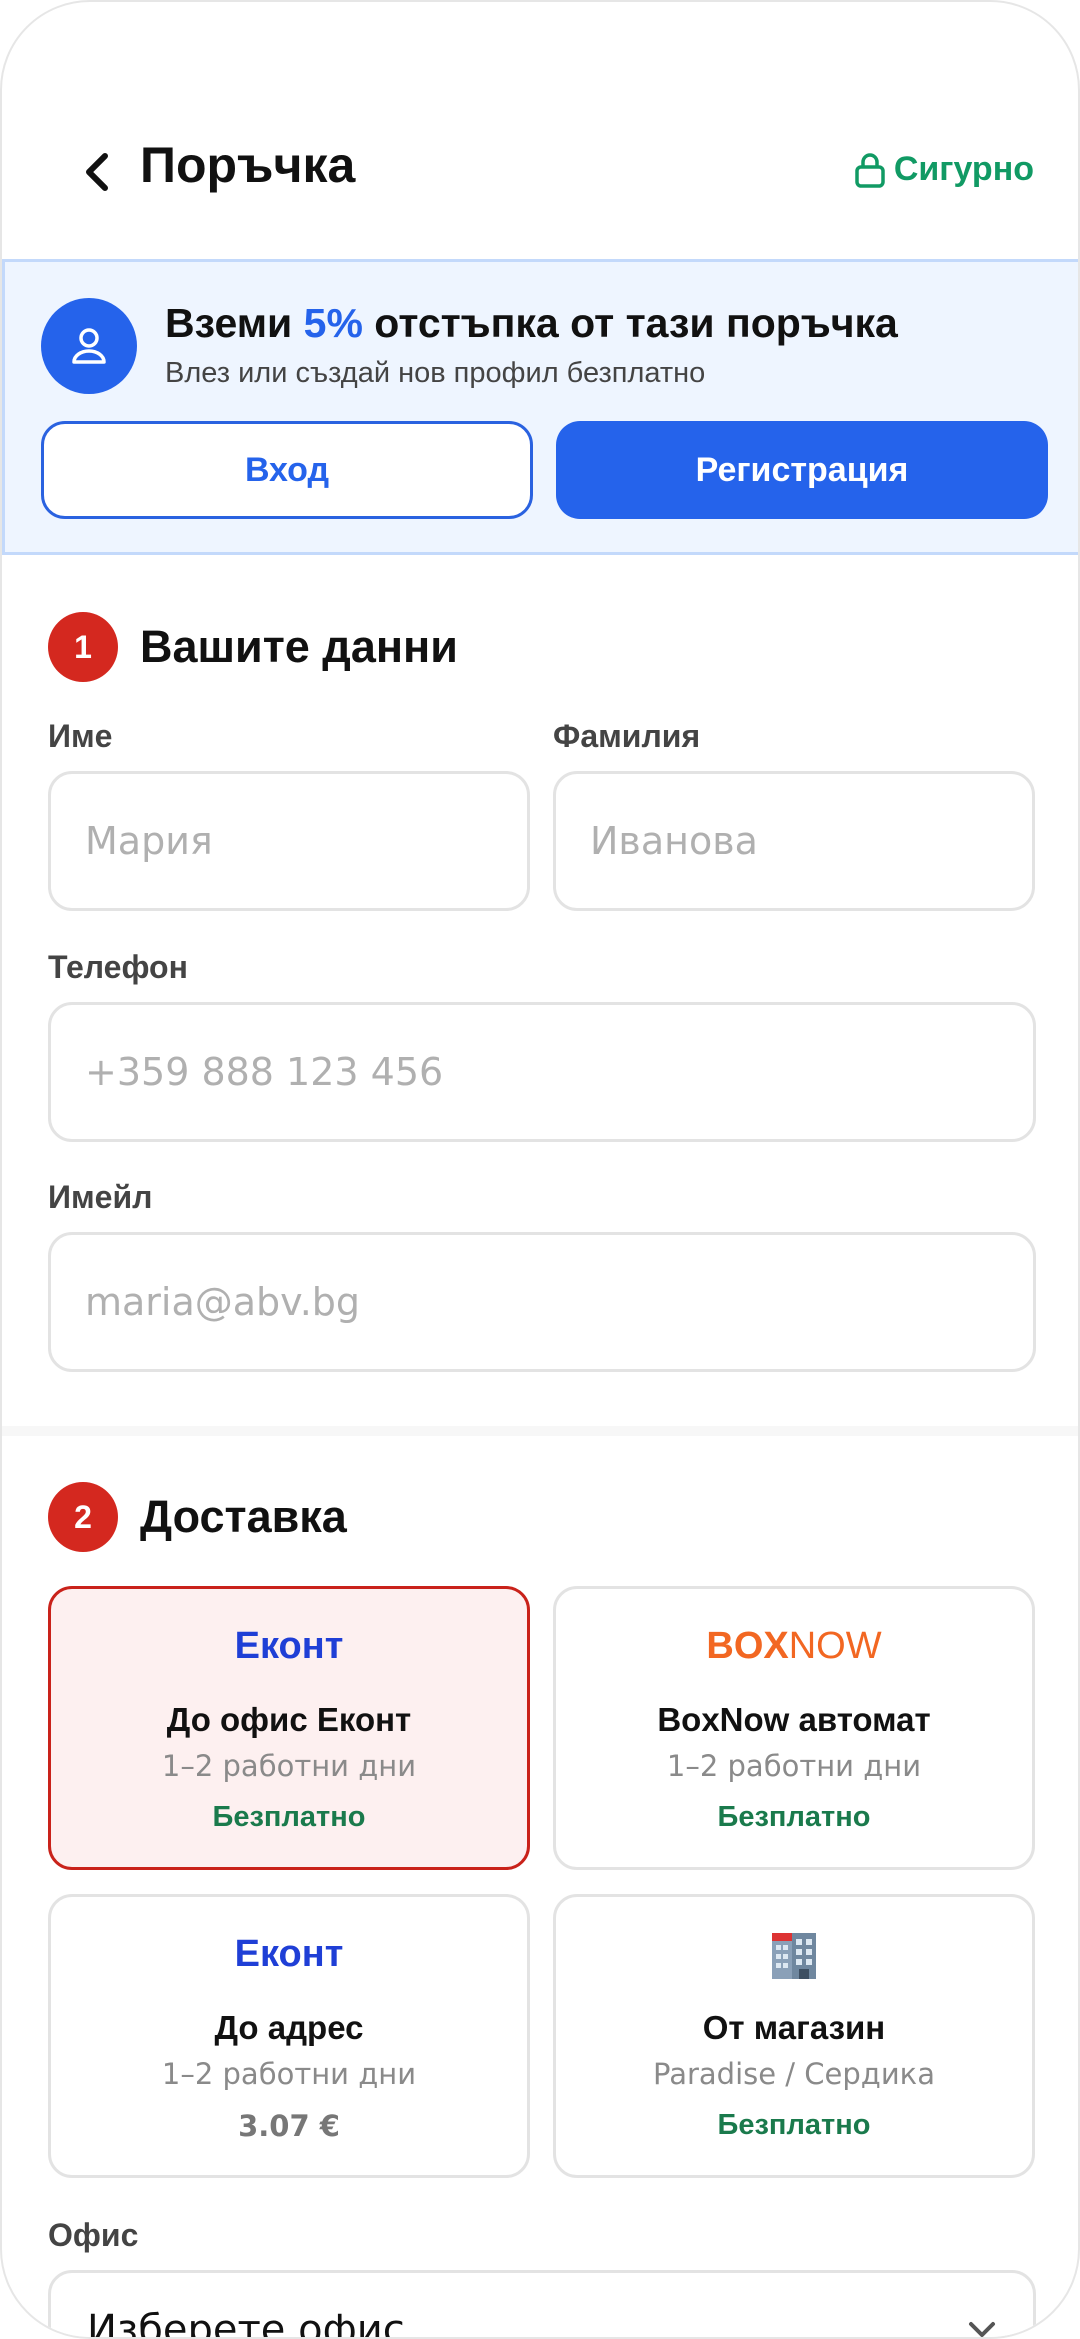  What do you see at coordinates (982, 2329) in the screenshot?
I see `chevron-down-icon` at bounding box center [982, 2329].